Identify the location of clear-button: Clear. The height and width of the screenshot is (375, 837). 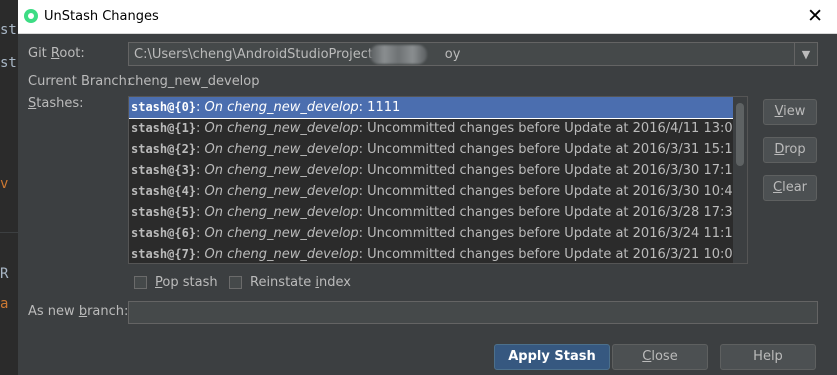
(790, 188).